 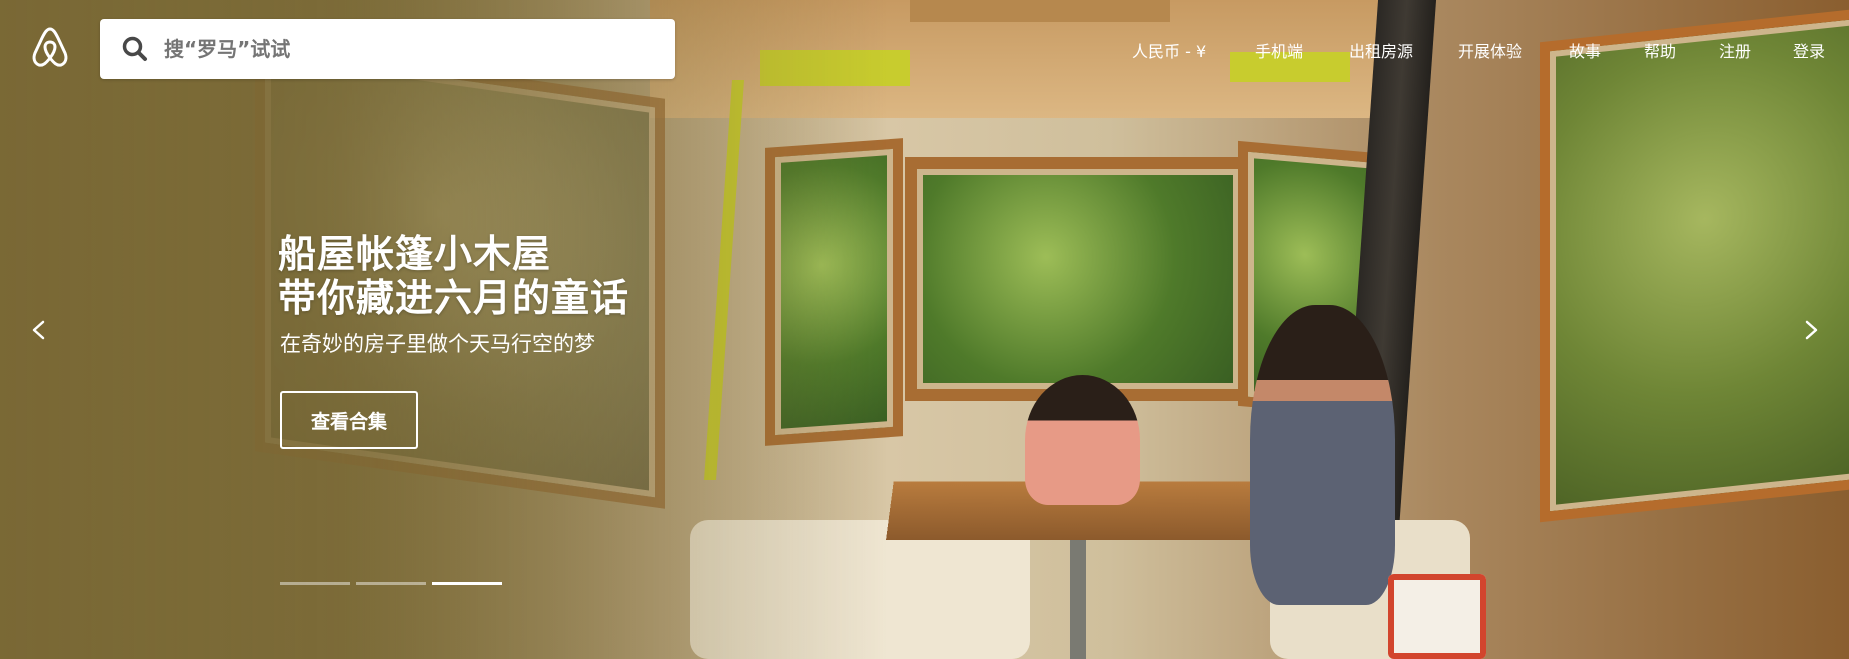 What do you see at coordinates (454, 298) in the screenshot?
I see `hero-title-line2: 带你藏进六月的童话` at bounding box center [454, 298].